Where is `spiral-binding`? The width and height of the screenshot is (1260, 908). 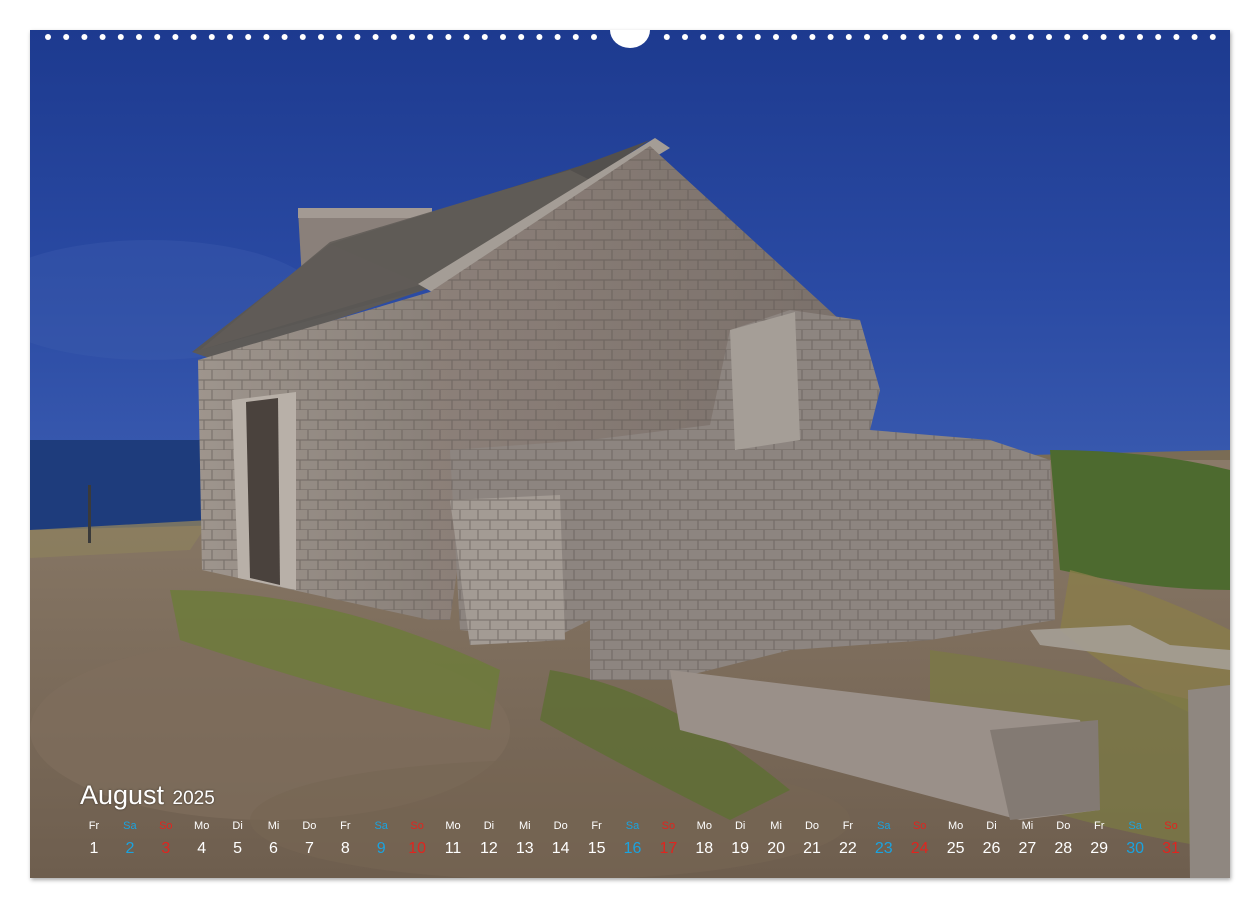 spiral-binding is located at coordinates (630, 39).